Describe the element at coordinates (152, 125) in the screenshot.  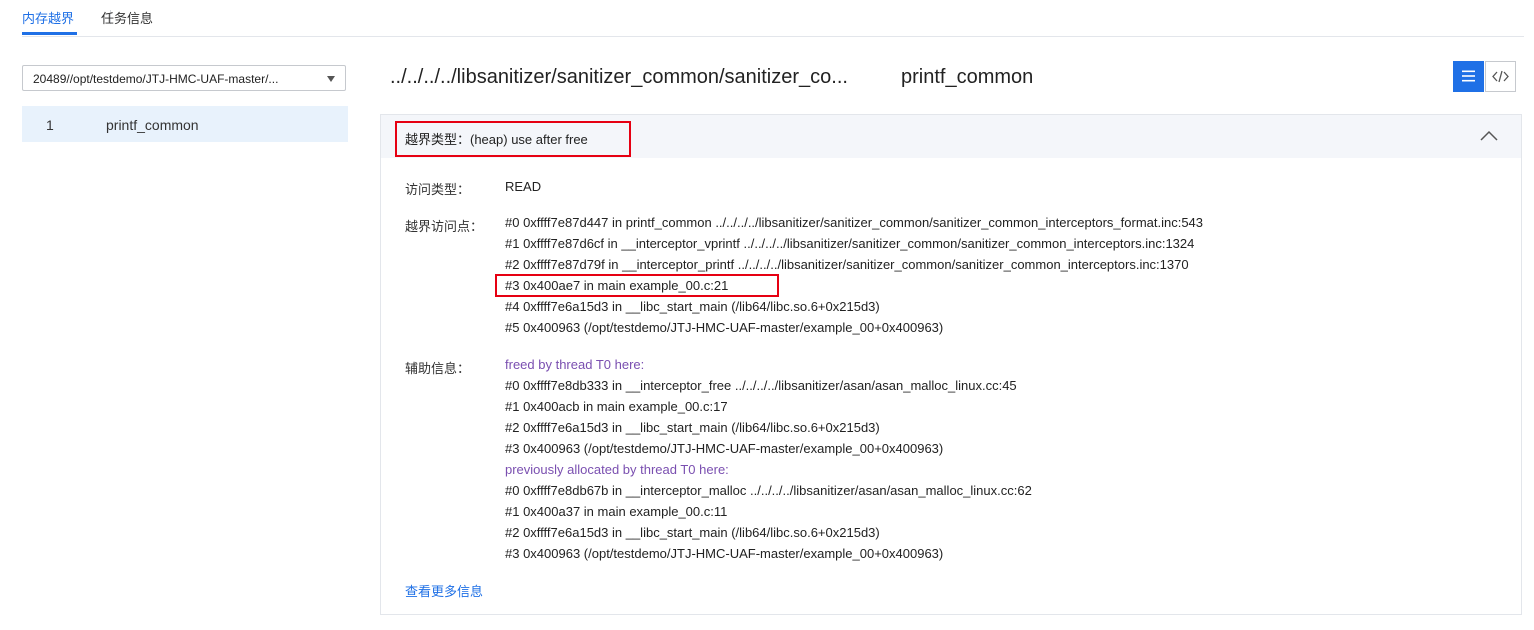
I see `function-list-item-name: printf_common` at that location.